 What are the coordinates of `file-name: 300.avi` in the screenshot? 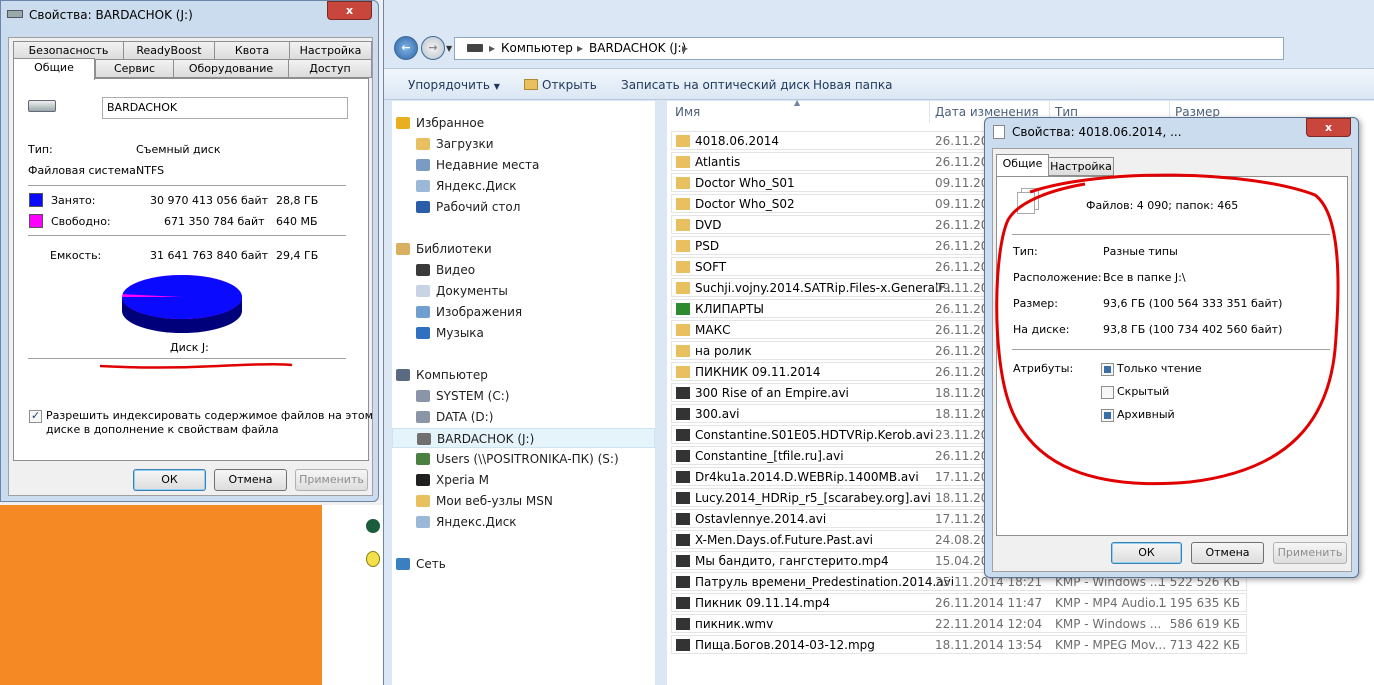 It's located at (717, 414).